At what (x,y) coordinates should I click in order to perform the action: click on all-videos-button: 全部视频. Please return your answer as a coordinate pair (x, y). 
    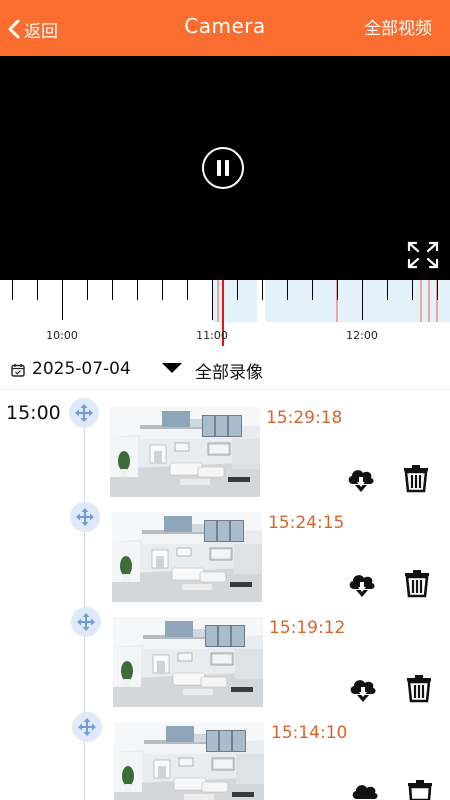
    Looking at the image, I should click on (398, 26).